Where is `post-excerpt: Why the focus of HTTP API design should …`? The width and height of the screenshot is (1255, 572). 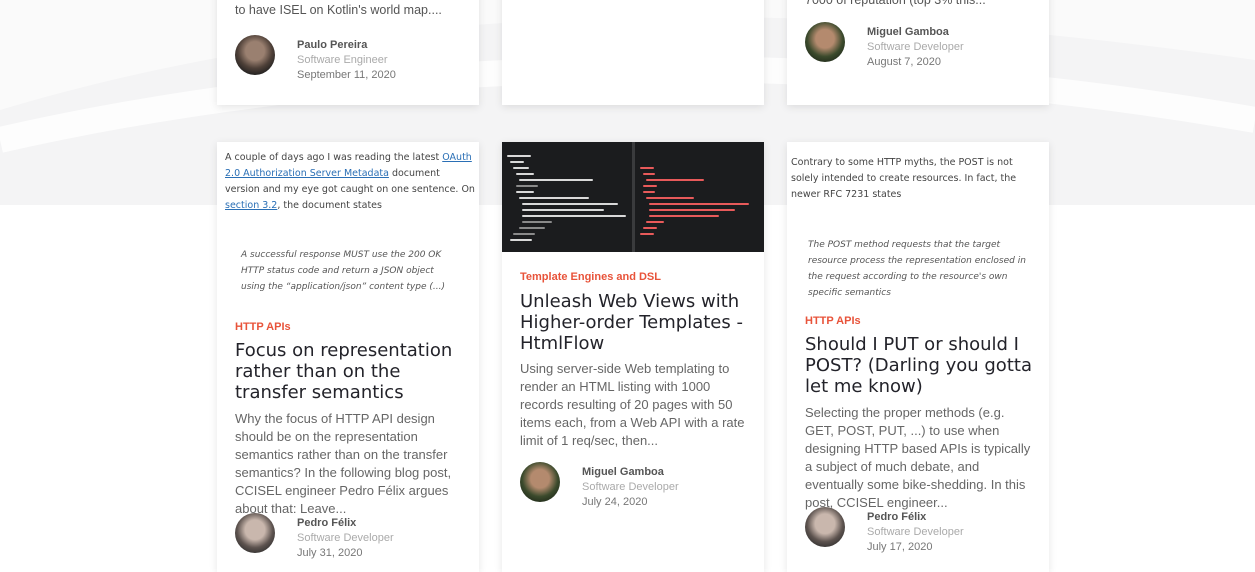
post-excerpt: Why the focus of HTTP API design should … is located at coordinates (343, 463).